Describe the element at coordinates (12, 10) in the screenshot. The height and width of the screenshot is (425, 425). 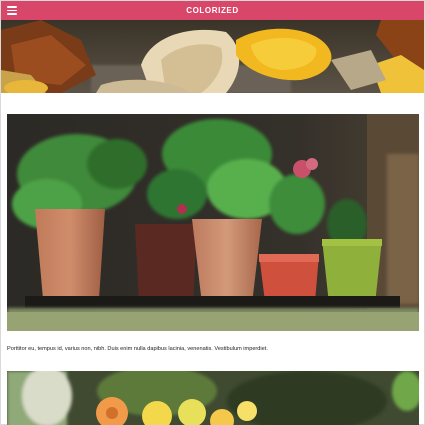
I see `hamburger-menu-icon` at that location.